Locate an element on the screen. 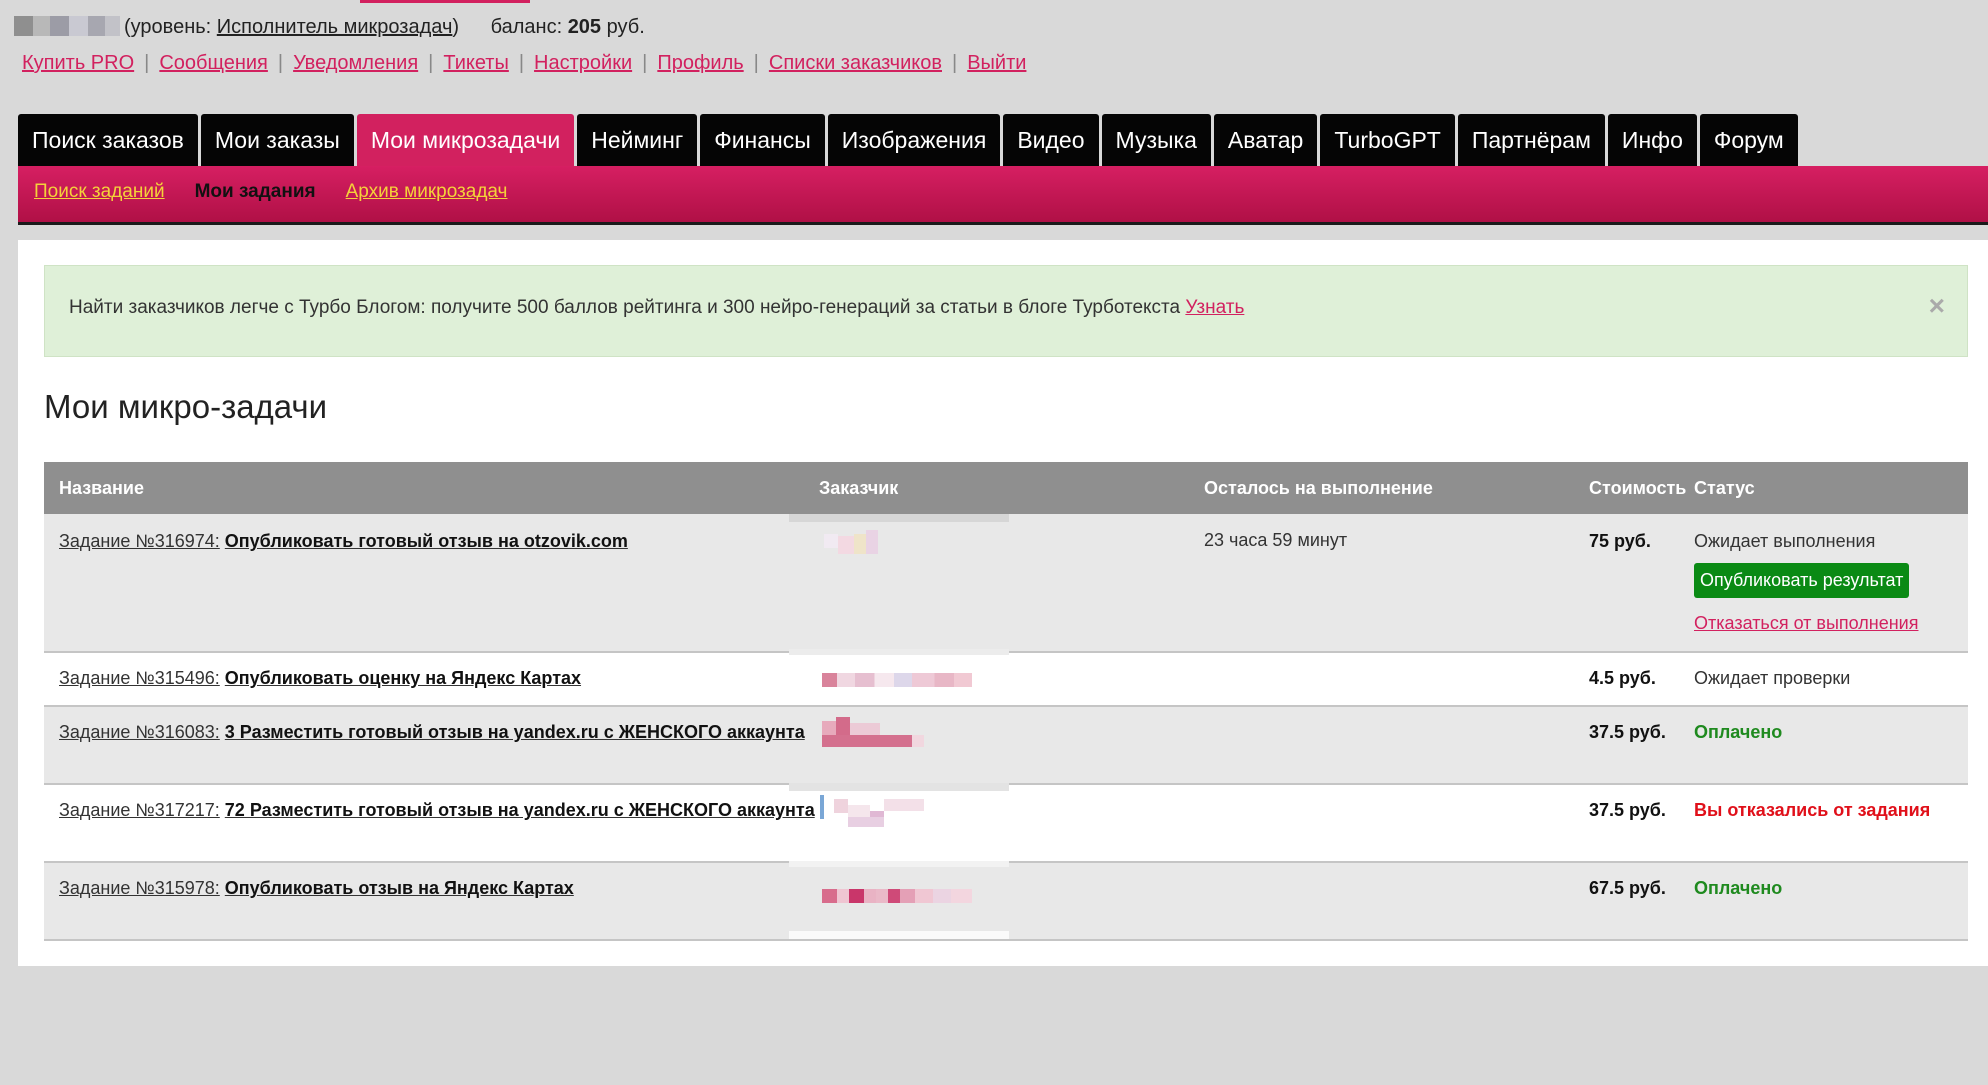  tab-info: Инфо is located at coordinates (1652, 140).